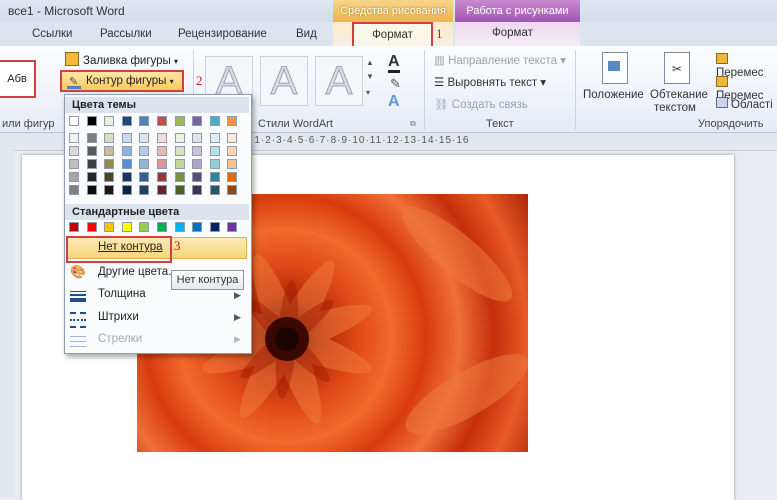  Describe the element at coordinates (490, 82) in the screenshot. I see `align-text-button: ☰ Выровнять текст ▾` at that location.